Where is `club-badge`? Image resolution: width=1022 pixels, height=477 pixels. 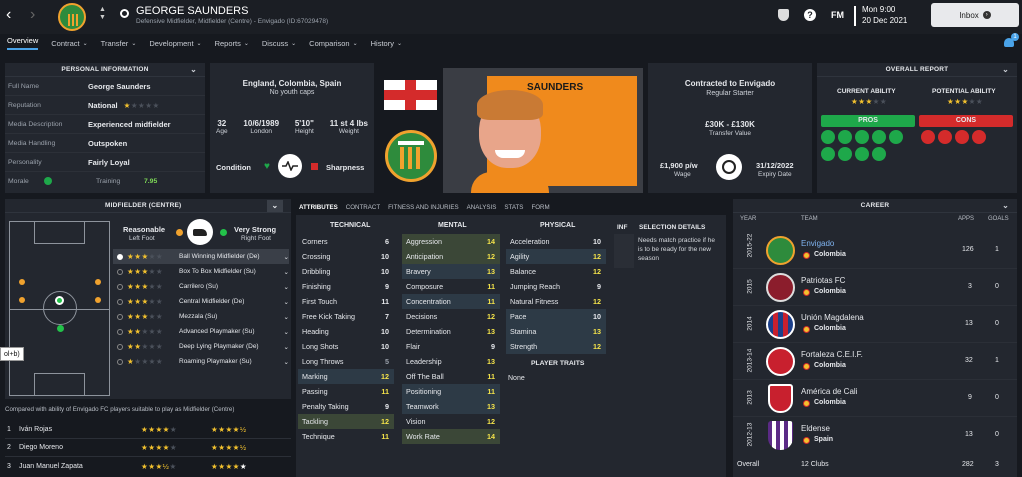 club-badge is located at coordinates (72, 17).